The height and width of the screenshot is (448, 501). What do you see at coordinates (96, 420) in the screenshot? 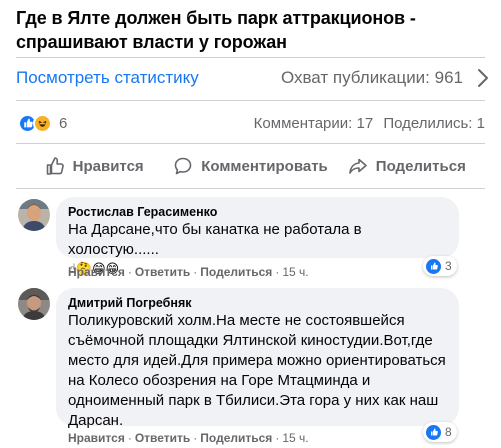
I see `comment-text-line: Дарсан.` at bounding box center [96, 420].